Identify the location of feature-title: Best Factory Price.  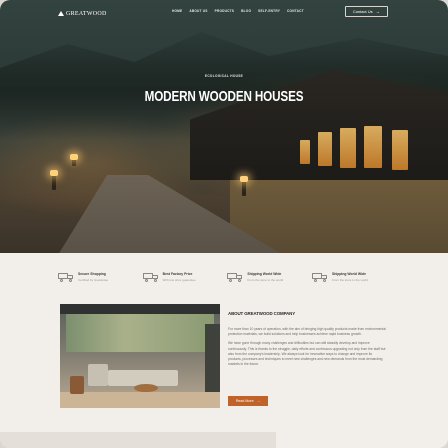
(177, 274).